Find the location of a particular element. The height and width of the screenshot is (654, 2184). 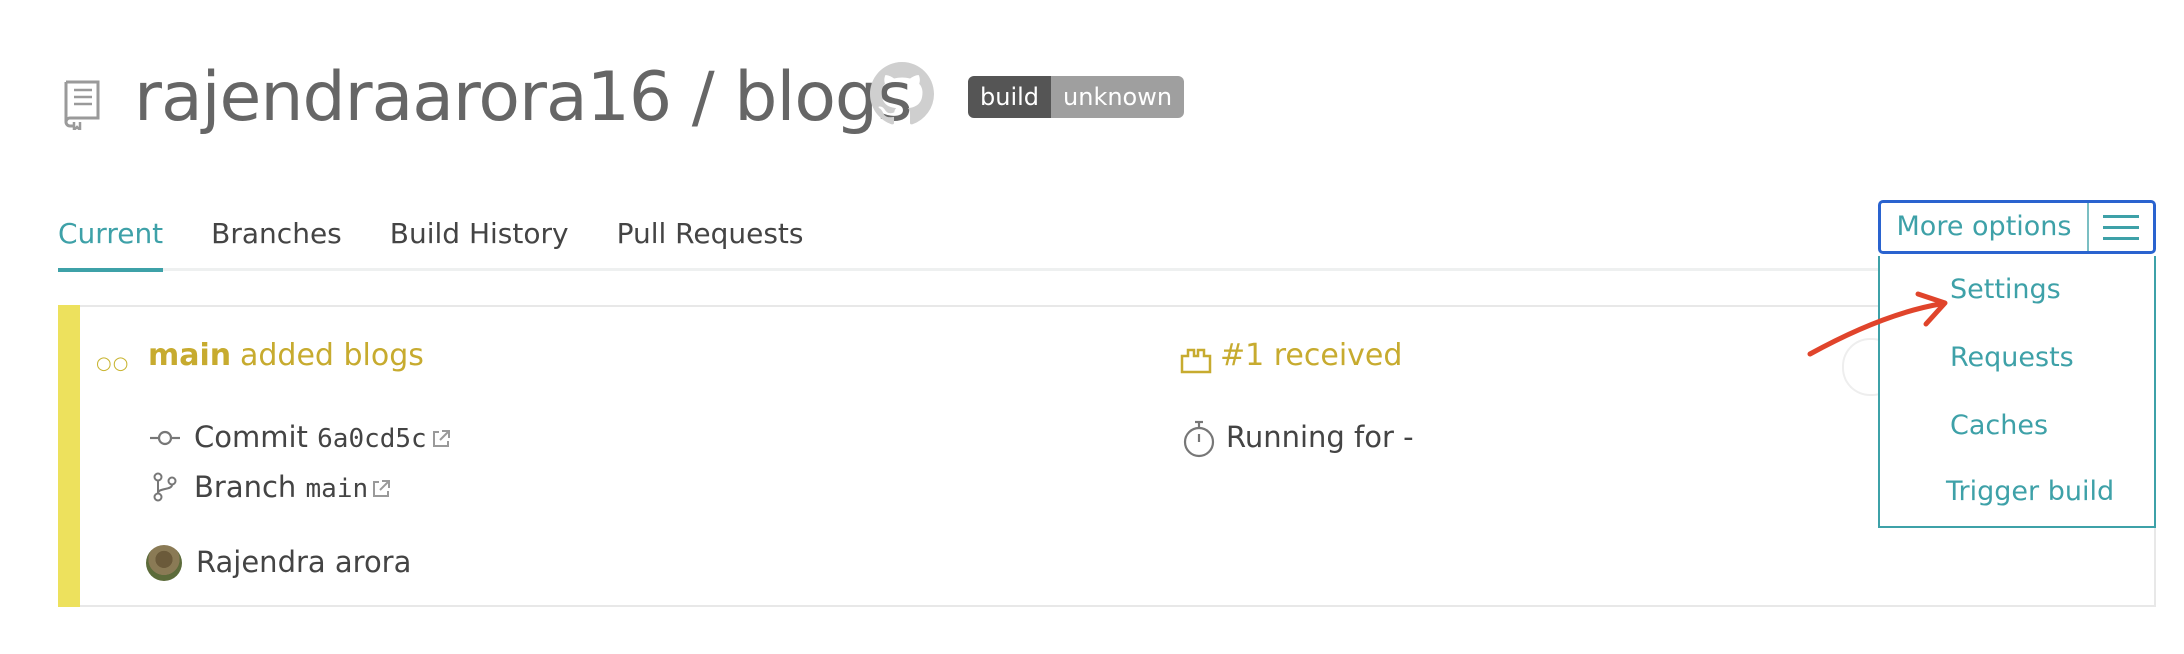

build-duration: Running for - is located at coordinates (1320, 437).